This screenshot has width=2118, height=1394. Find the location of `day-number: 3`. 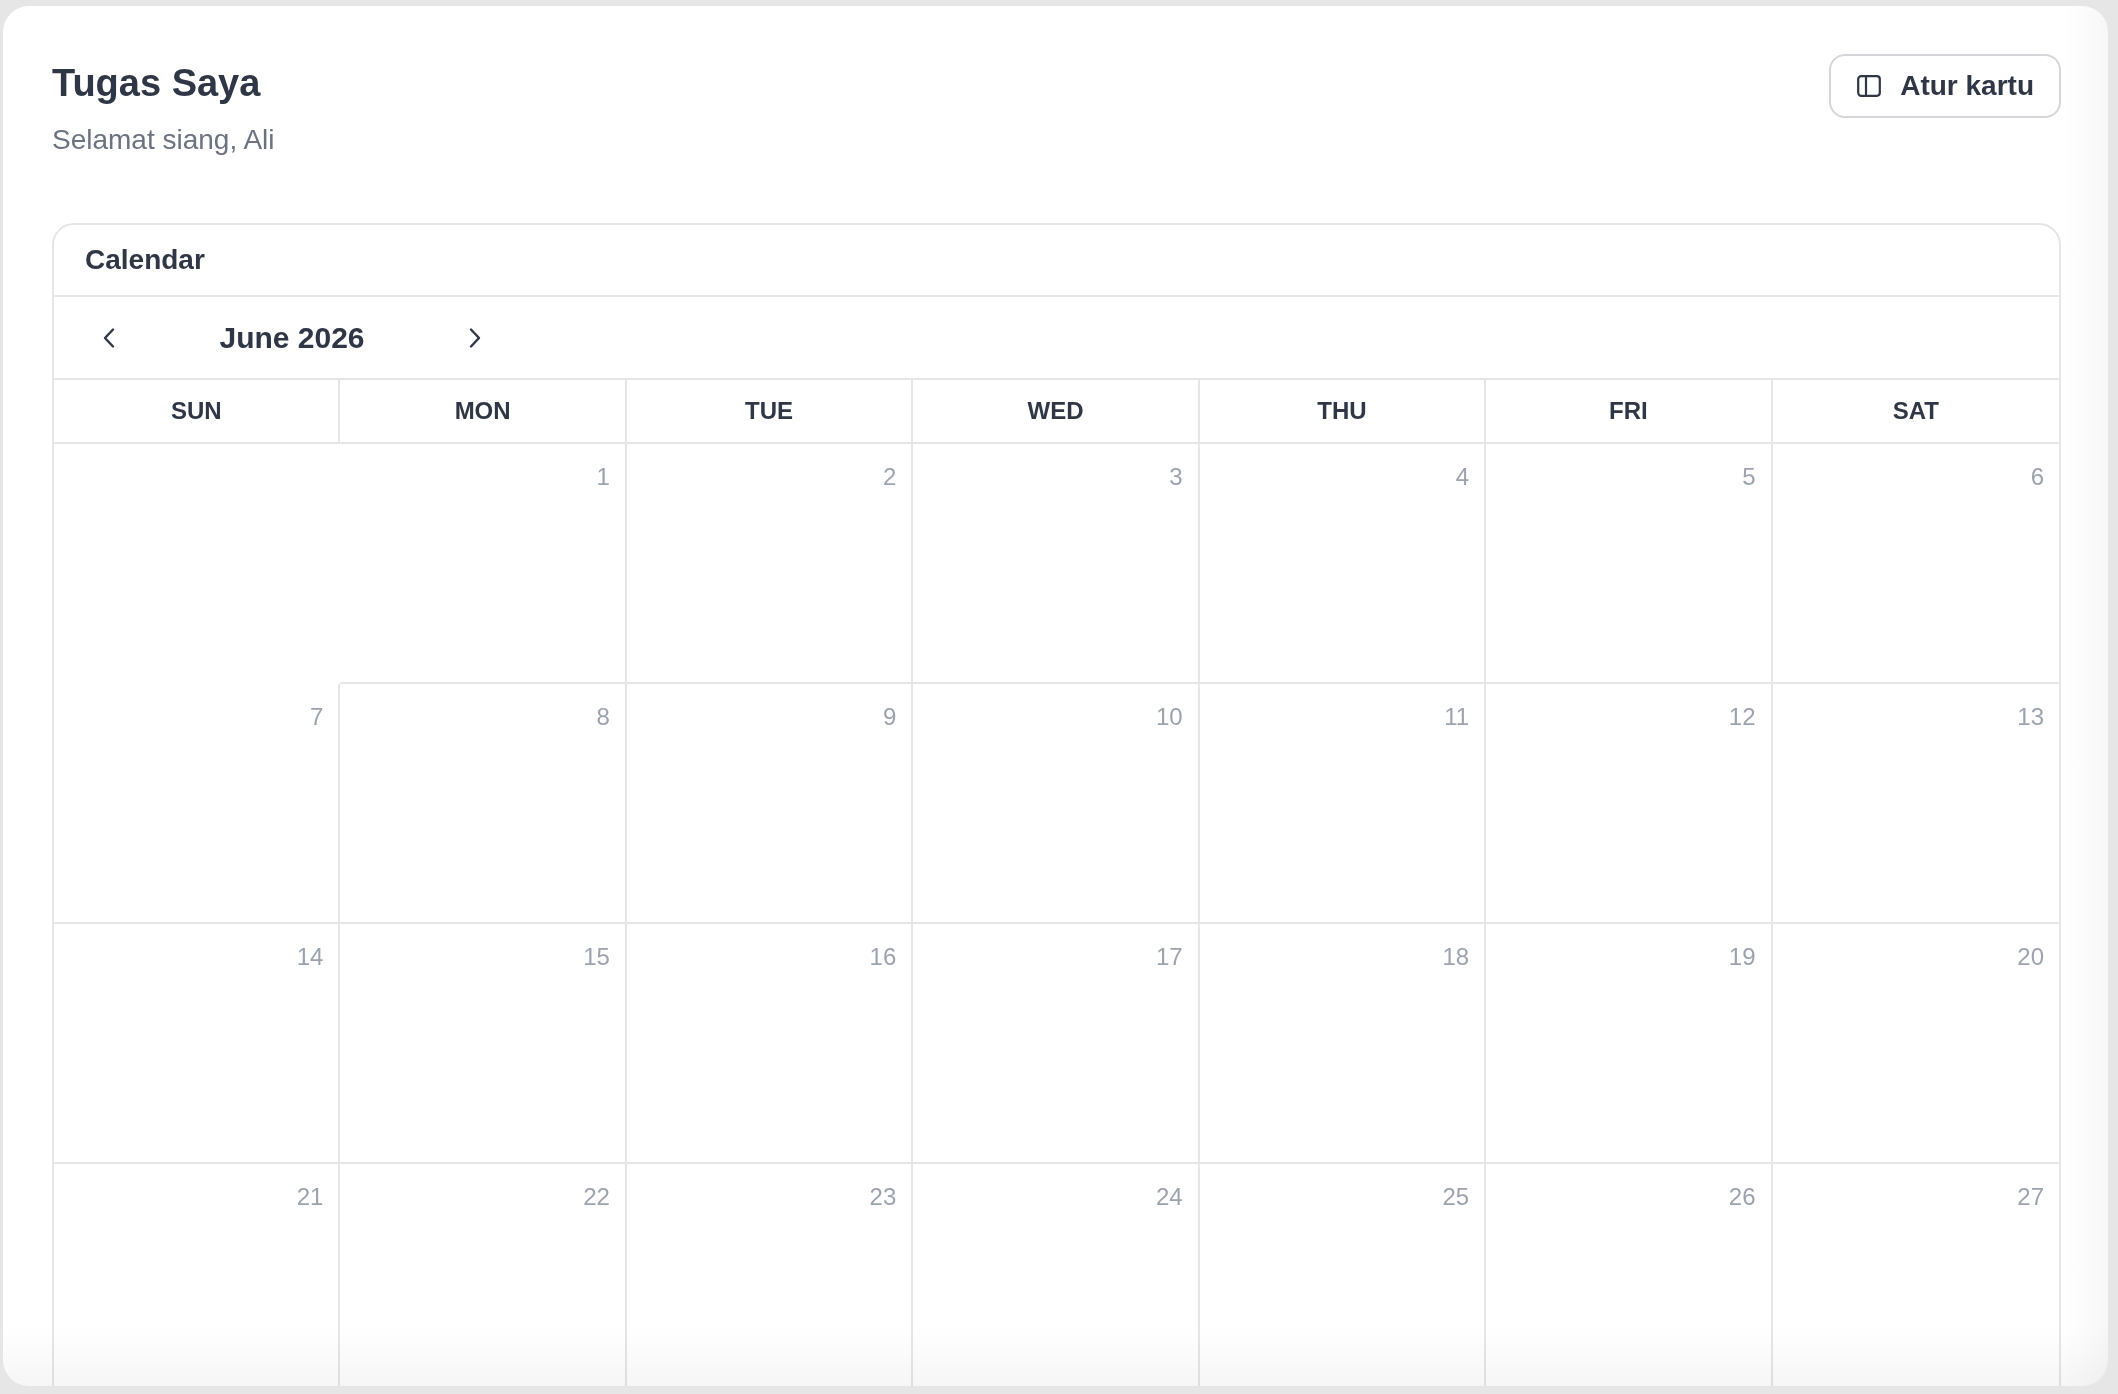

day-number: 3 is located at coordinates (1176, 477).